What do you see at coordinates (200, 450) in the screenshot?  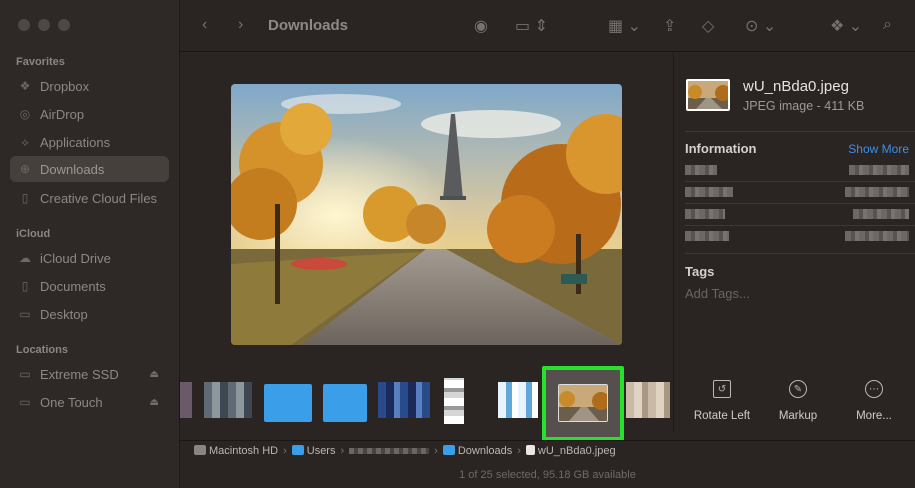 I see `hard-drive-icon` at bounding box center [200, 450].